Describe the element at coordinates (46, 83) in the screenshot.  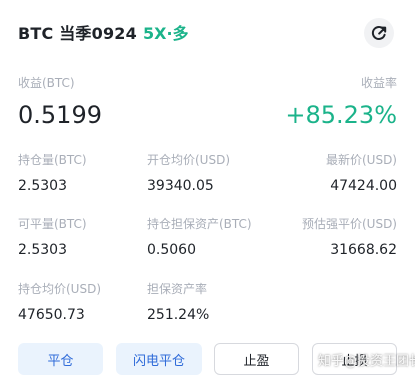
I see `pnl-label: 收益(BTC)` at that location.